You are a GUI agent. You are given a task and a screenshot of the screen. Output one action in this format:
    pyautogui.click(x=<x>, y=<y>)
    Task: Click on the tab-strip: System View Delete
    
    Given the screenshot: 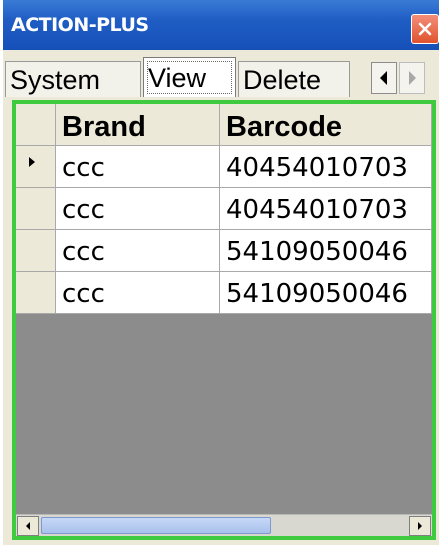 What is the action you would take?
    pyautogui.click(x=221, y=75)
    